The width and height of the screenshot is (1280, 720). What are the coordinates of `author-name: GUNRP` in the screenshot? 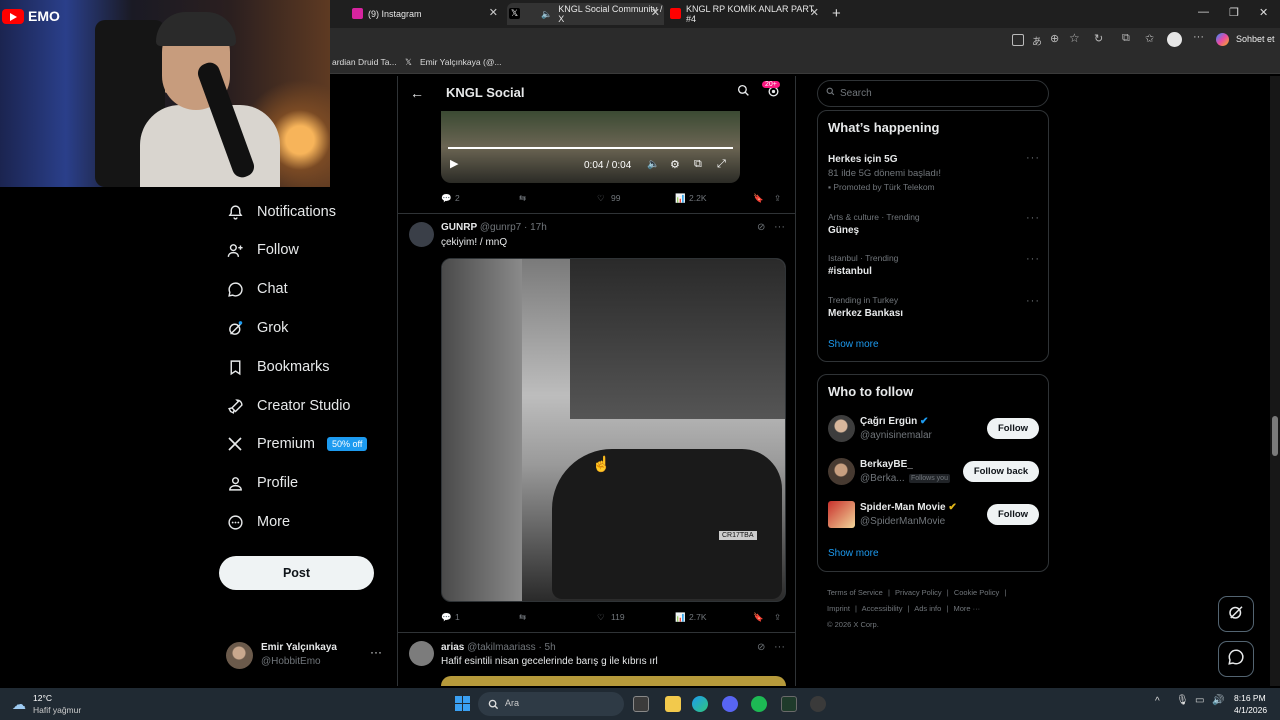 It's located at (459, 227).